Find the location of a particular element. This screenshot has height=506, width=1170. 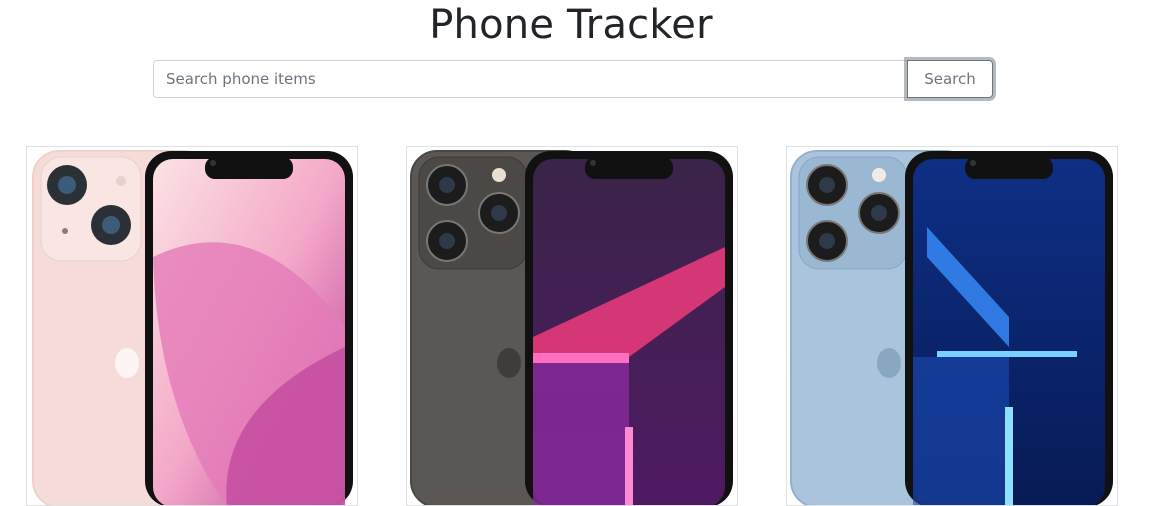

page-title: Phone Tracker is located at coordinates (571, 25).